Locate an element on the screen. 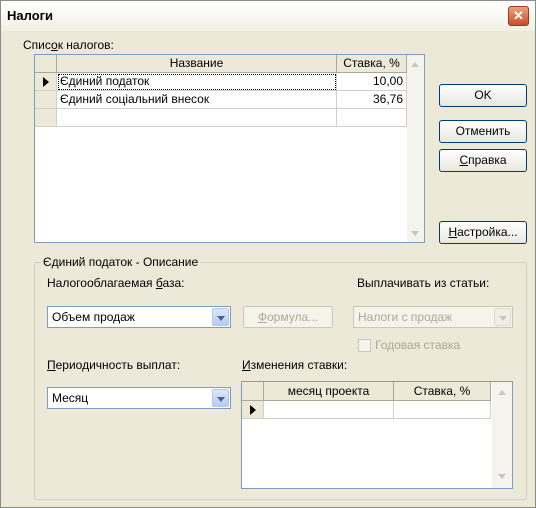 This screenshot has height=508, width=536. payment-period-label: Периодичность выплат: is located at coordinates (114, 365).